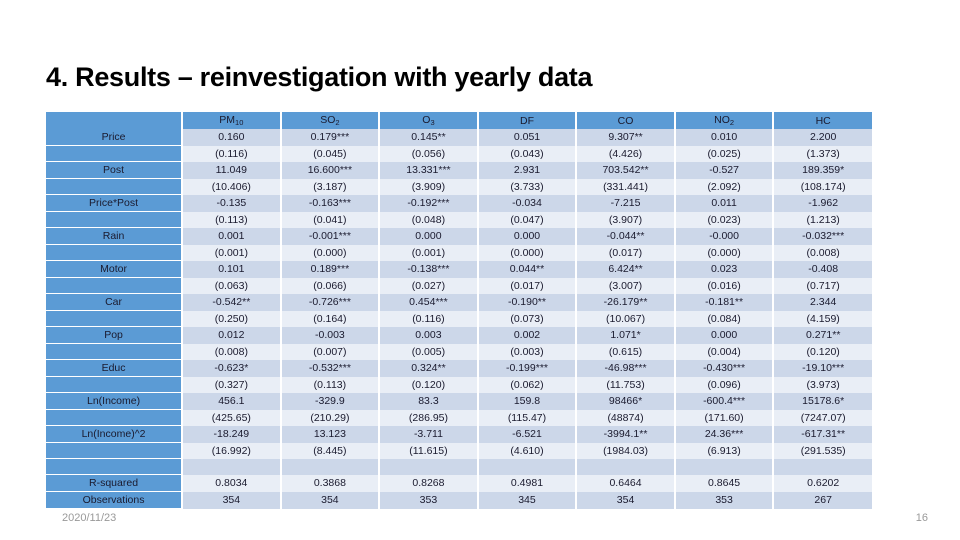  I want to click on table-cell: (0.066), so click(330, 285).